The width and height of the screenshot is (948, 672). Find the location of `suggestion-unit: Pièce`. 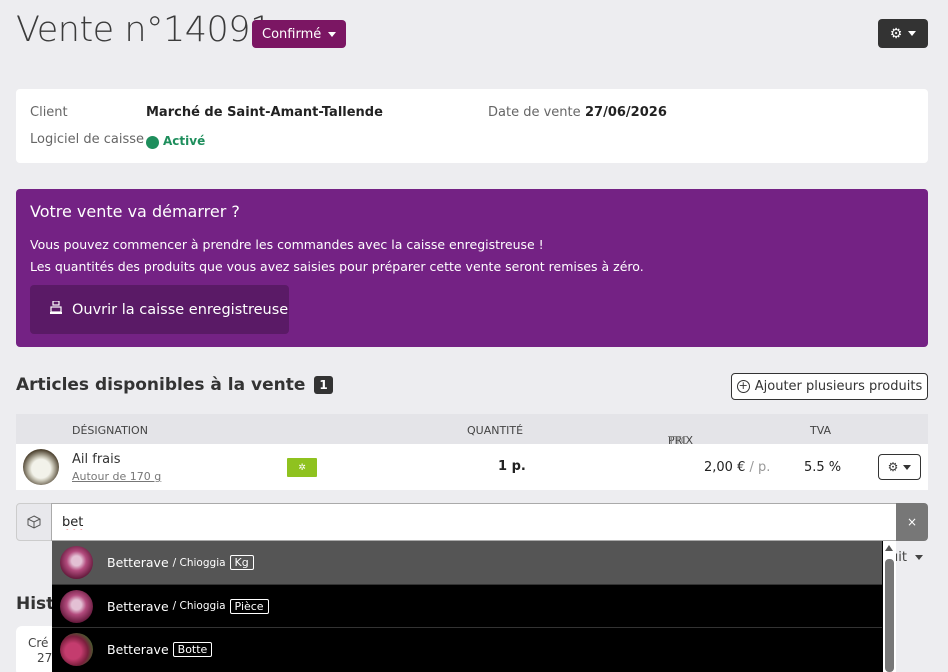

suggestion-unit: Pièce is located at coordinates (249, 606).